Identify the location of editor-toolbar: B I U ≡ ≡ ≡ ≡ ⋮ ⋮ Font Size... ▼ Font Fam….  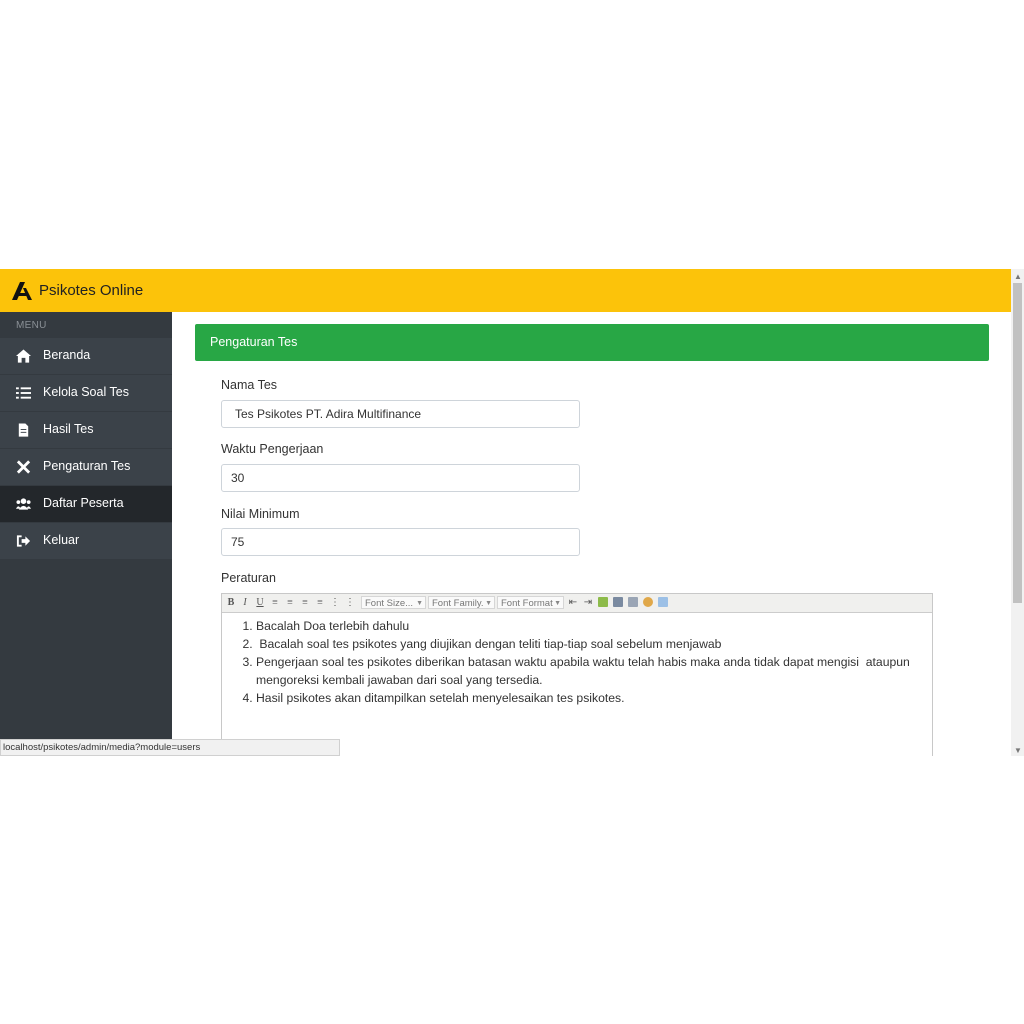
(577, 603).